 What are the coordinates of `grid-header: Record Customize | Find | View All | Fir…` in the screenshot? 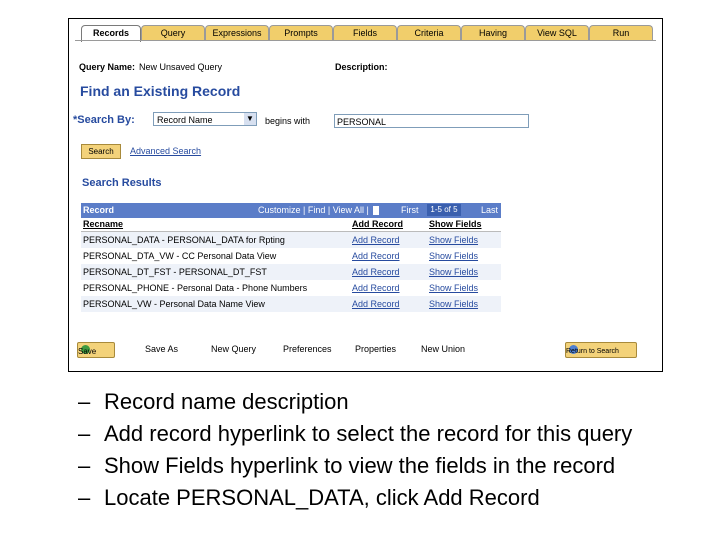 It's located at (291, 210).